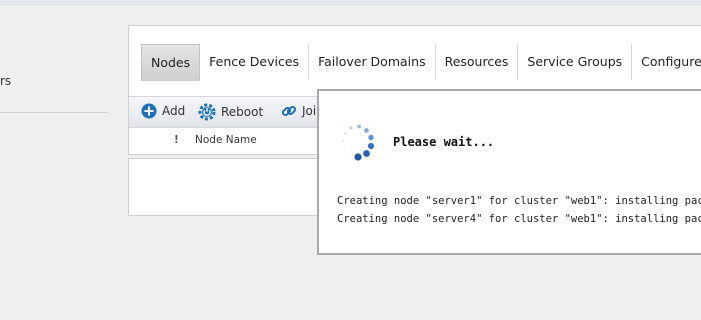 This screenshot has height=320, width=701. Describe the element at coordinates (54, 112) in the screenshot. I see `sidebar-divider` at that location.